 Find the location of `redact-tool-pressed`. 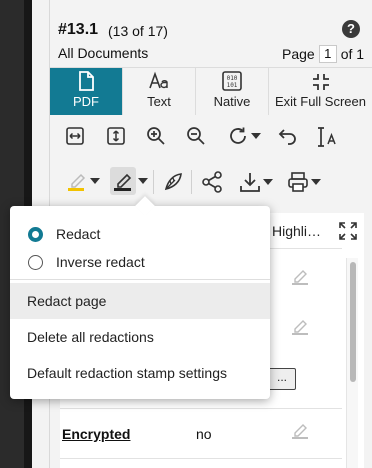

redact-tool-pressed is located at coordinates (123, 181).